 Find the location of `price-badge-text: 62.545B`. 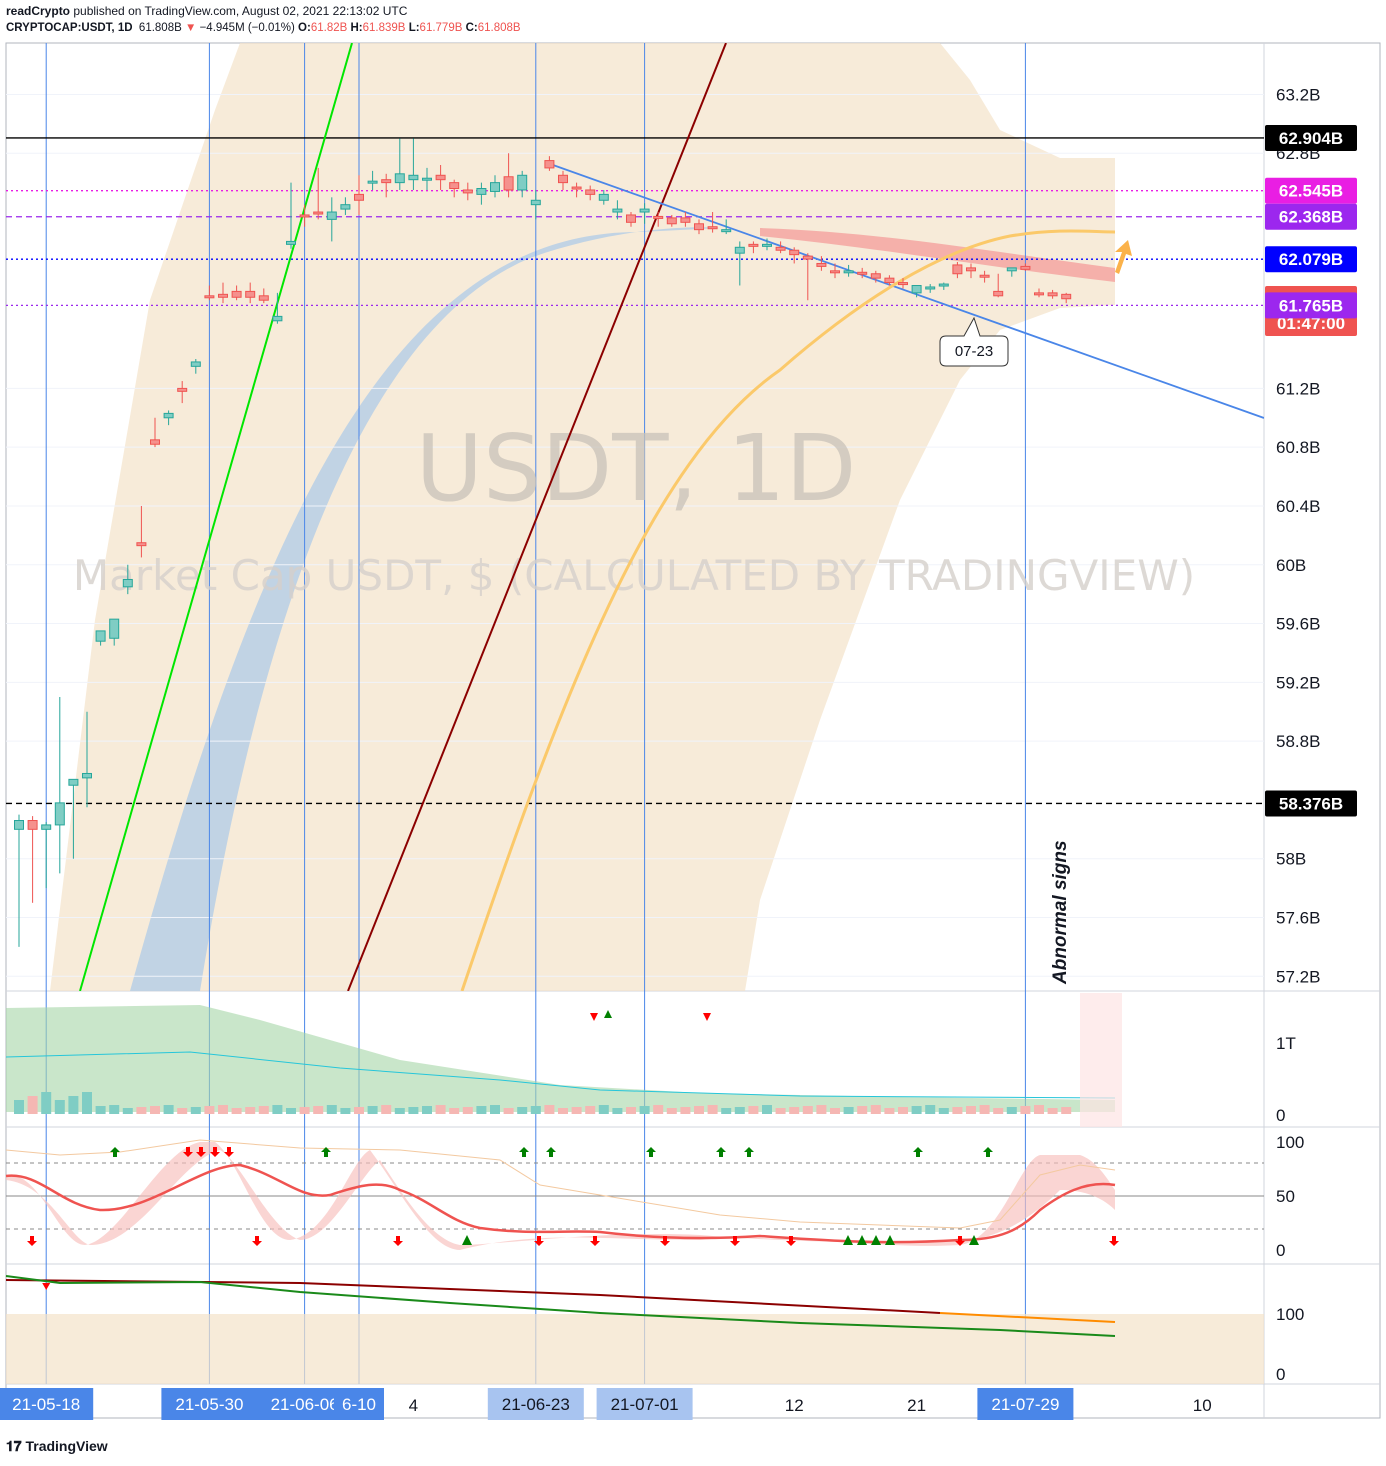

price-badge-text: 62.545B is located at coordinates (1311, 191).